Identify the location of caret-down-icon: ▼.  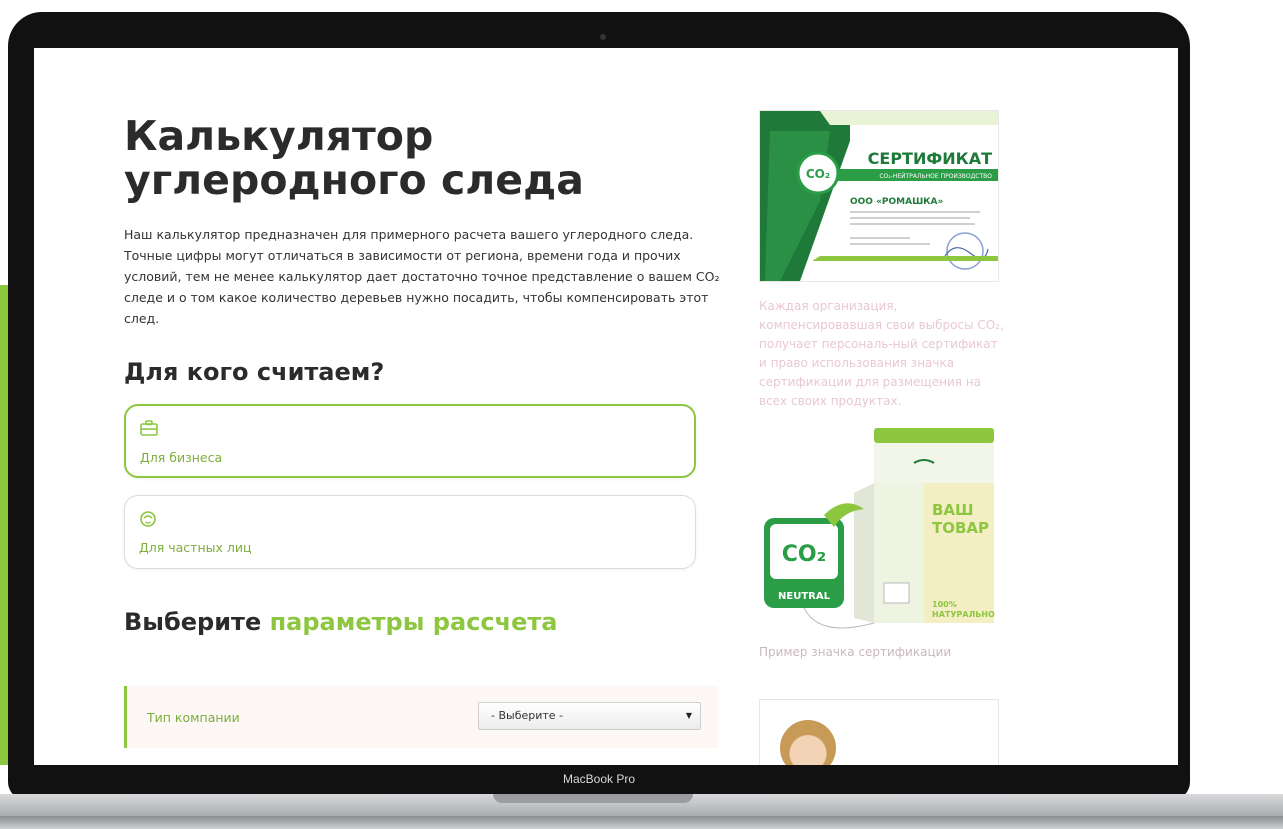
(688, 715).